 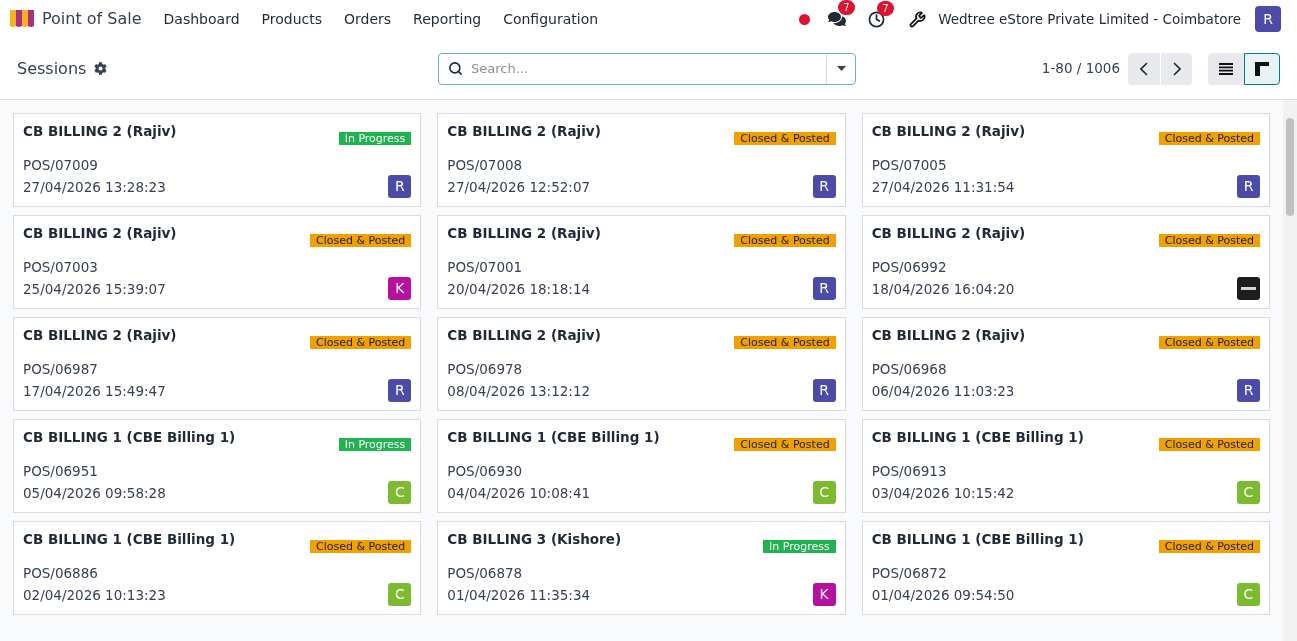 What do you see at coordinates (455, 68) in the screenshot?
I see `search-icon` at bounding box center [455, 68].